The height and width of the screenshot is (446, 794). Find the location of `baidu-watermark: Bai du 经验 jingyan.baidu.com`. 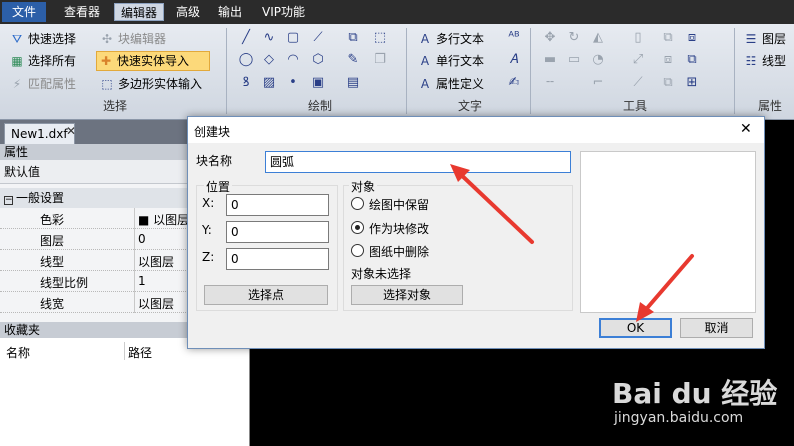

baidu-watermark: Bai du 经验 jingyan.baidu.com is located at coordinates (697, 402).